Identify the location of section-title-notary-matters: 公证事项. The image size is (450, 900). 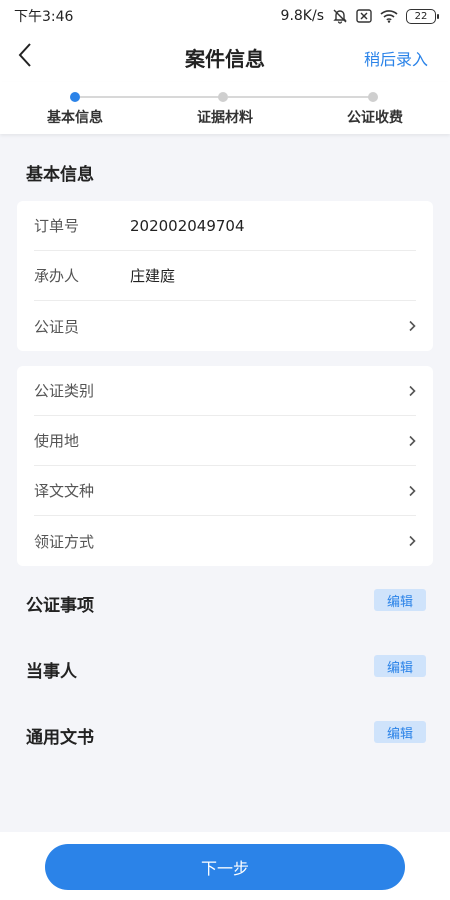
(60, 606).